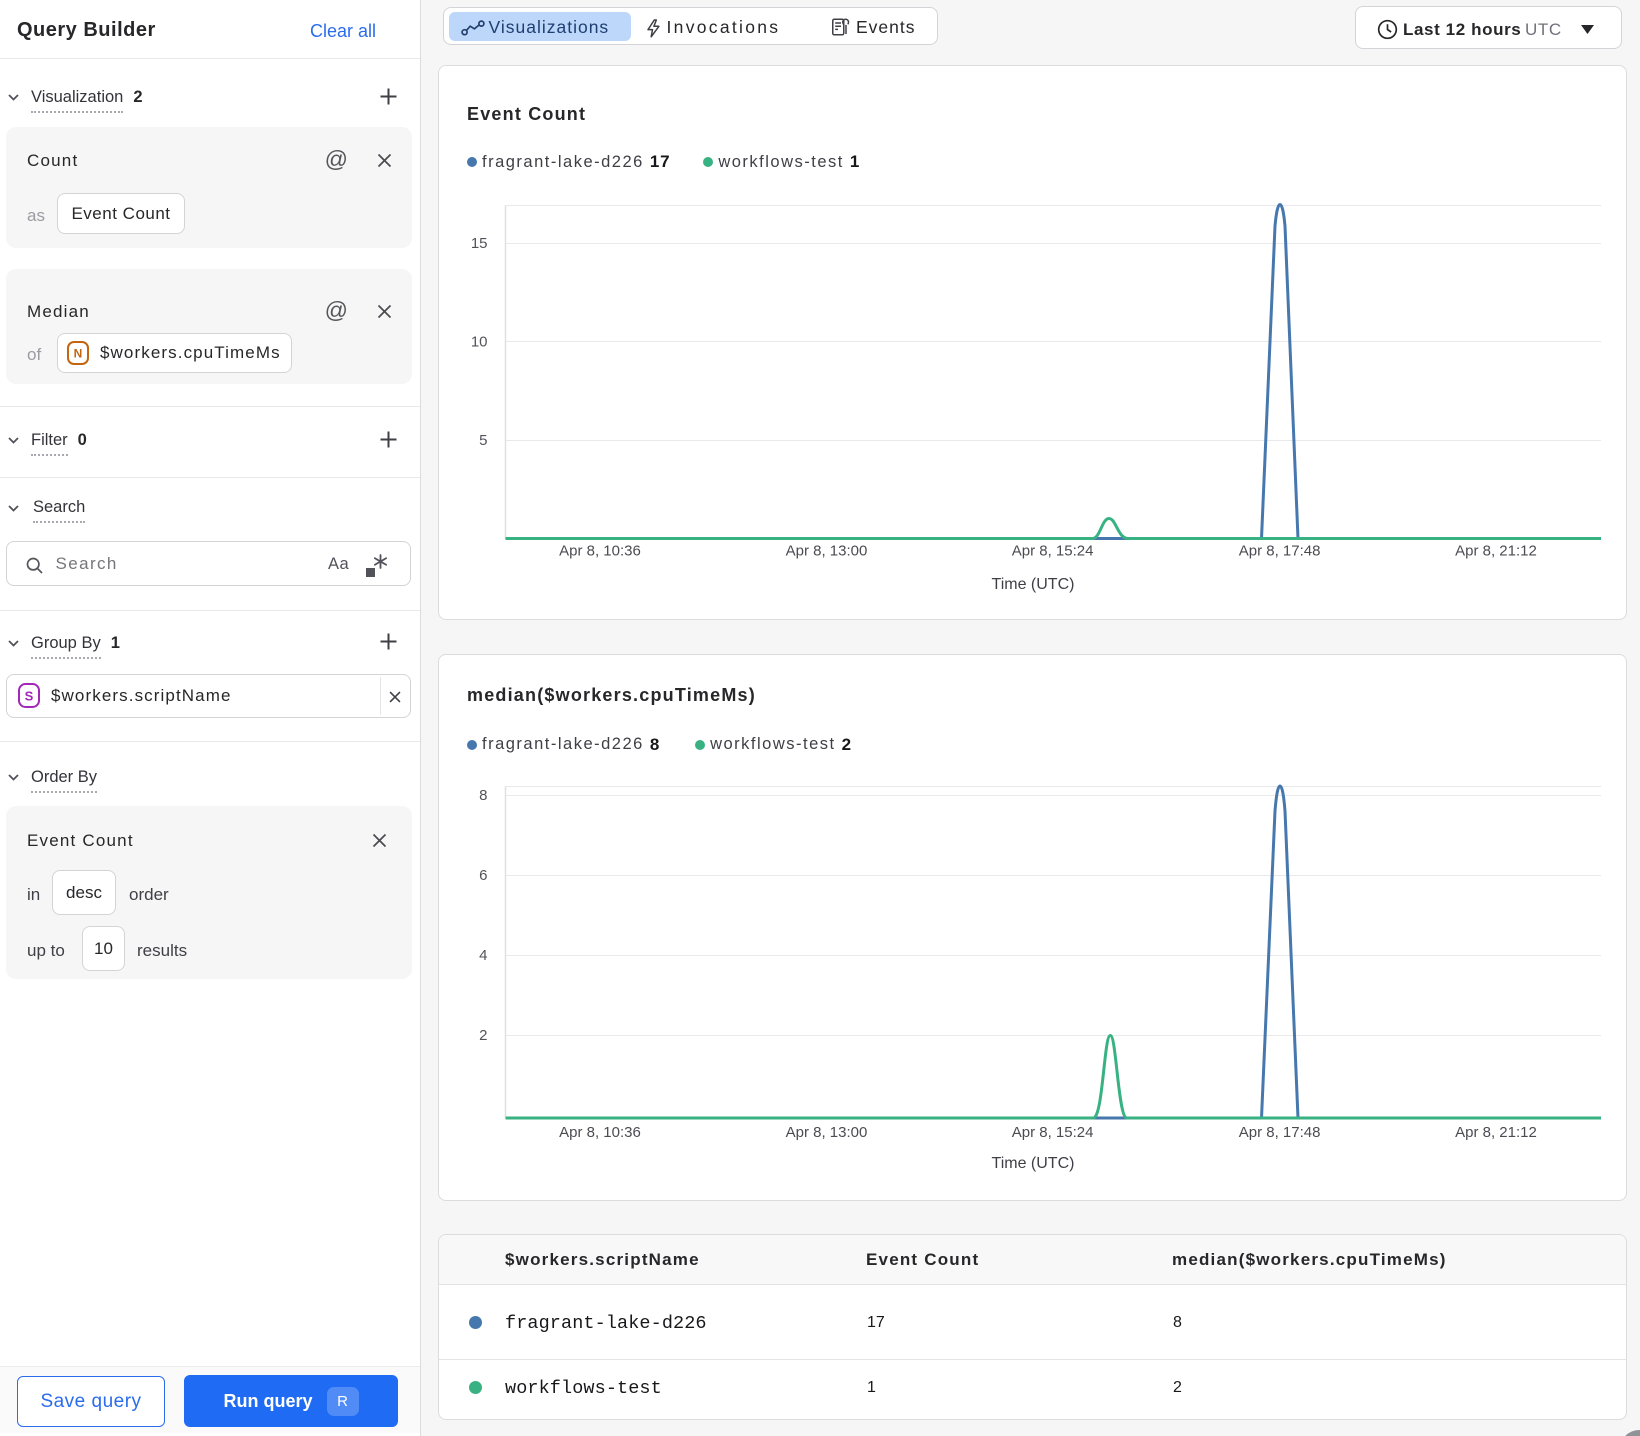  What do you see at coordinates (483, 875) in the screenshot?
I see `svg-text: 6` at bounding box center [483, 875].